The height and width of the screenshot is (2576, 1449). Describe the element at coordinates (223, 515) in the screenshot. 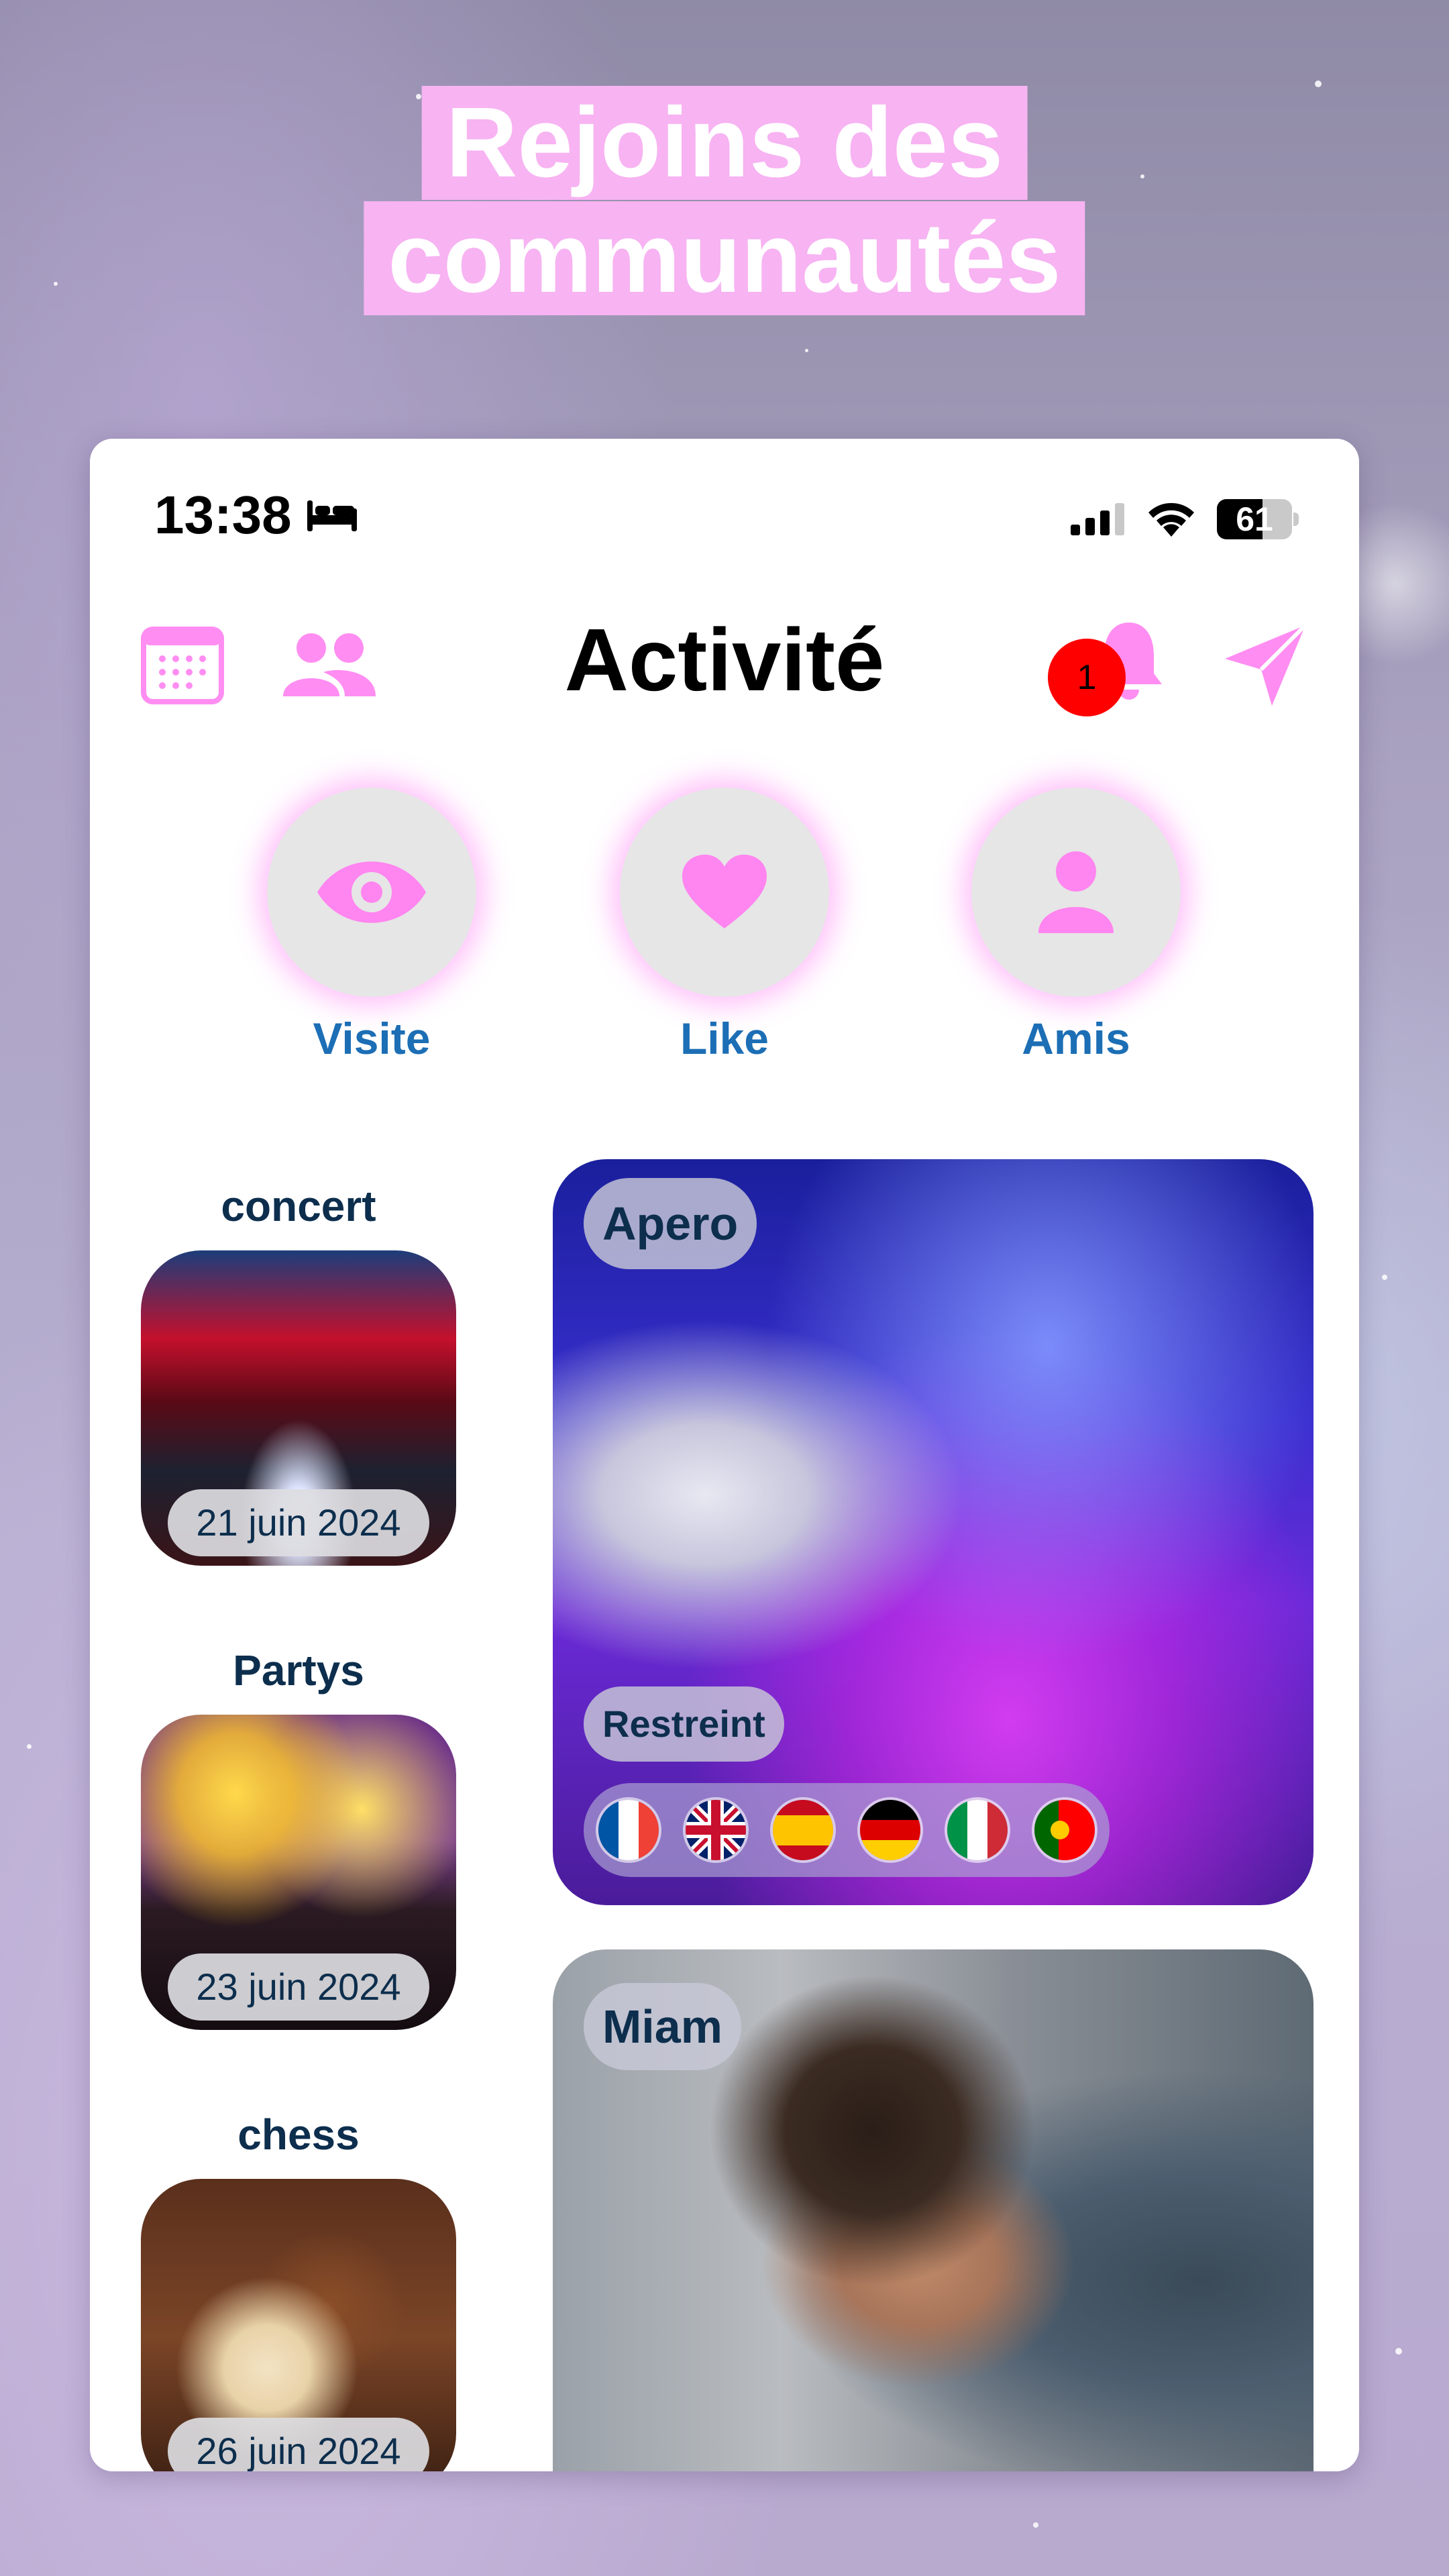

I see `status-time: 13:38` at that location.